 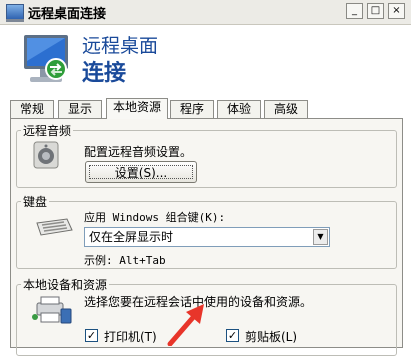 I want to click on tab-strip: 常规 显示 本地资源 程序 体验 高级, so click(x=207, y=108).